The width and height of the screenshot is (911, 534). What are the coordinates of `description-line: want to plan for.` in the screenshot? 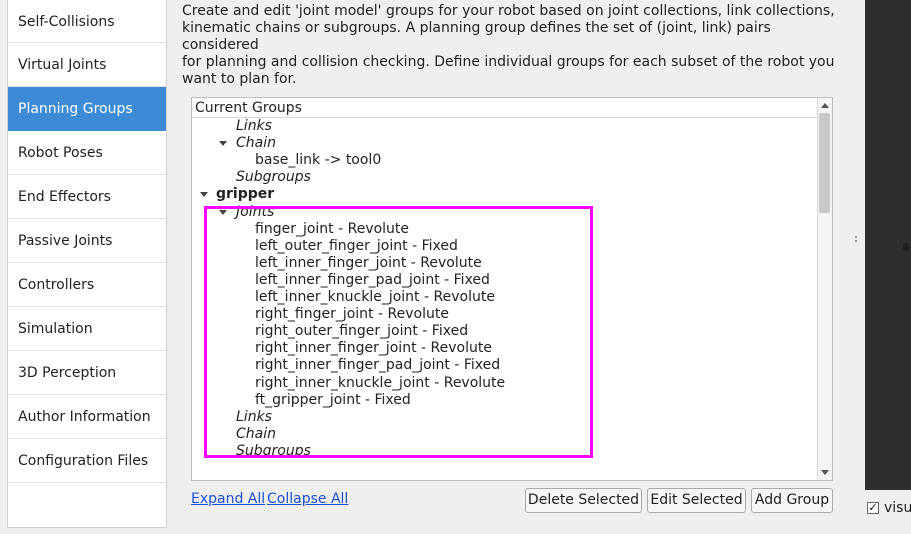 It's located at (239, 79).